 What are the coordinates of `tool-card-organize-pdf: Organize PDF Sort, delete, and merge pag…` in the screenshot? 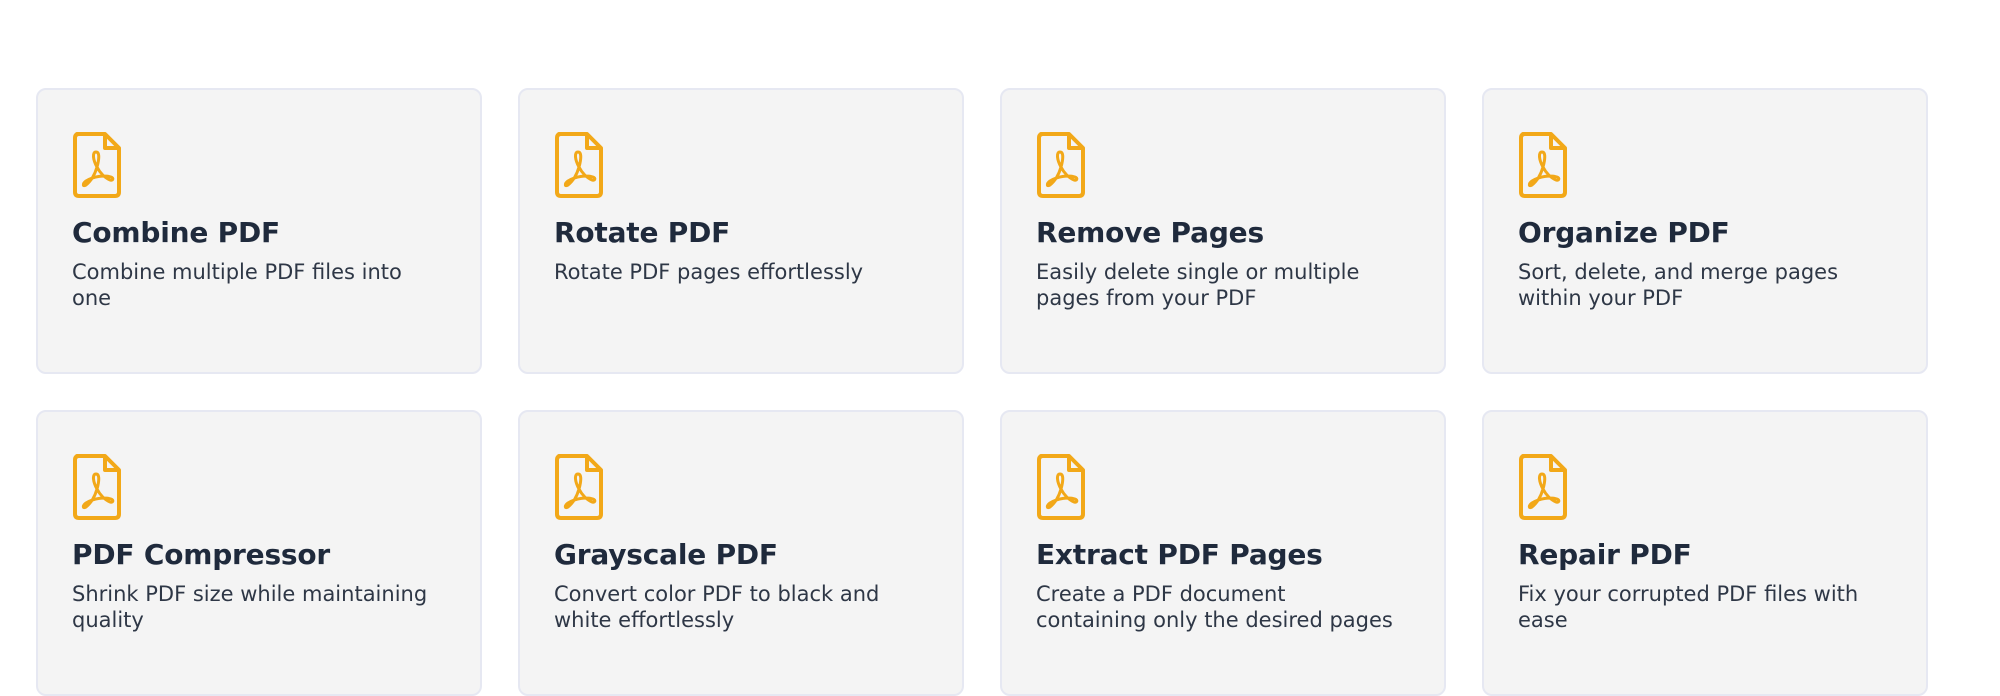 It's located at (1705, 231).